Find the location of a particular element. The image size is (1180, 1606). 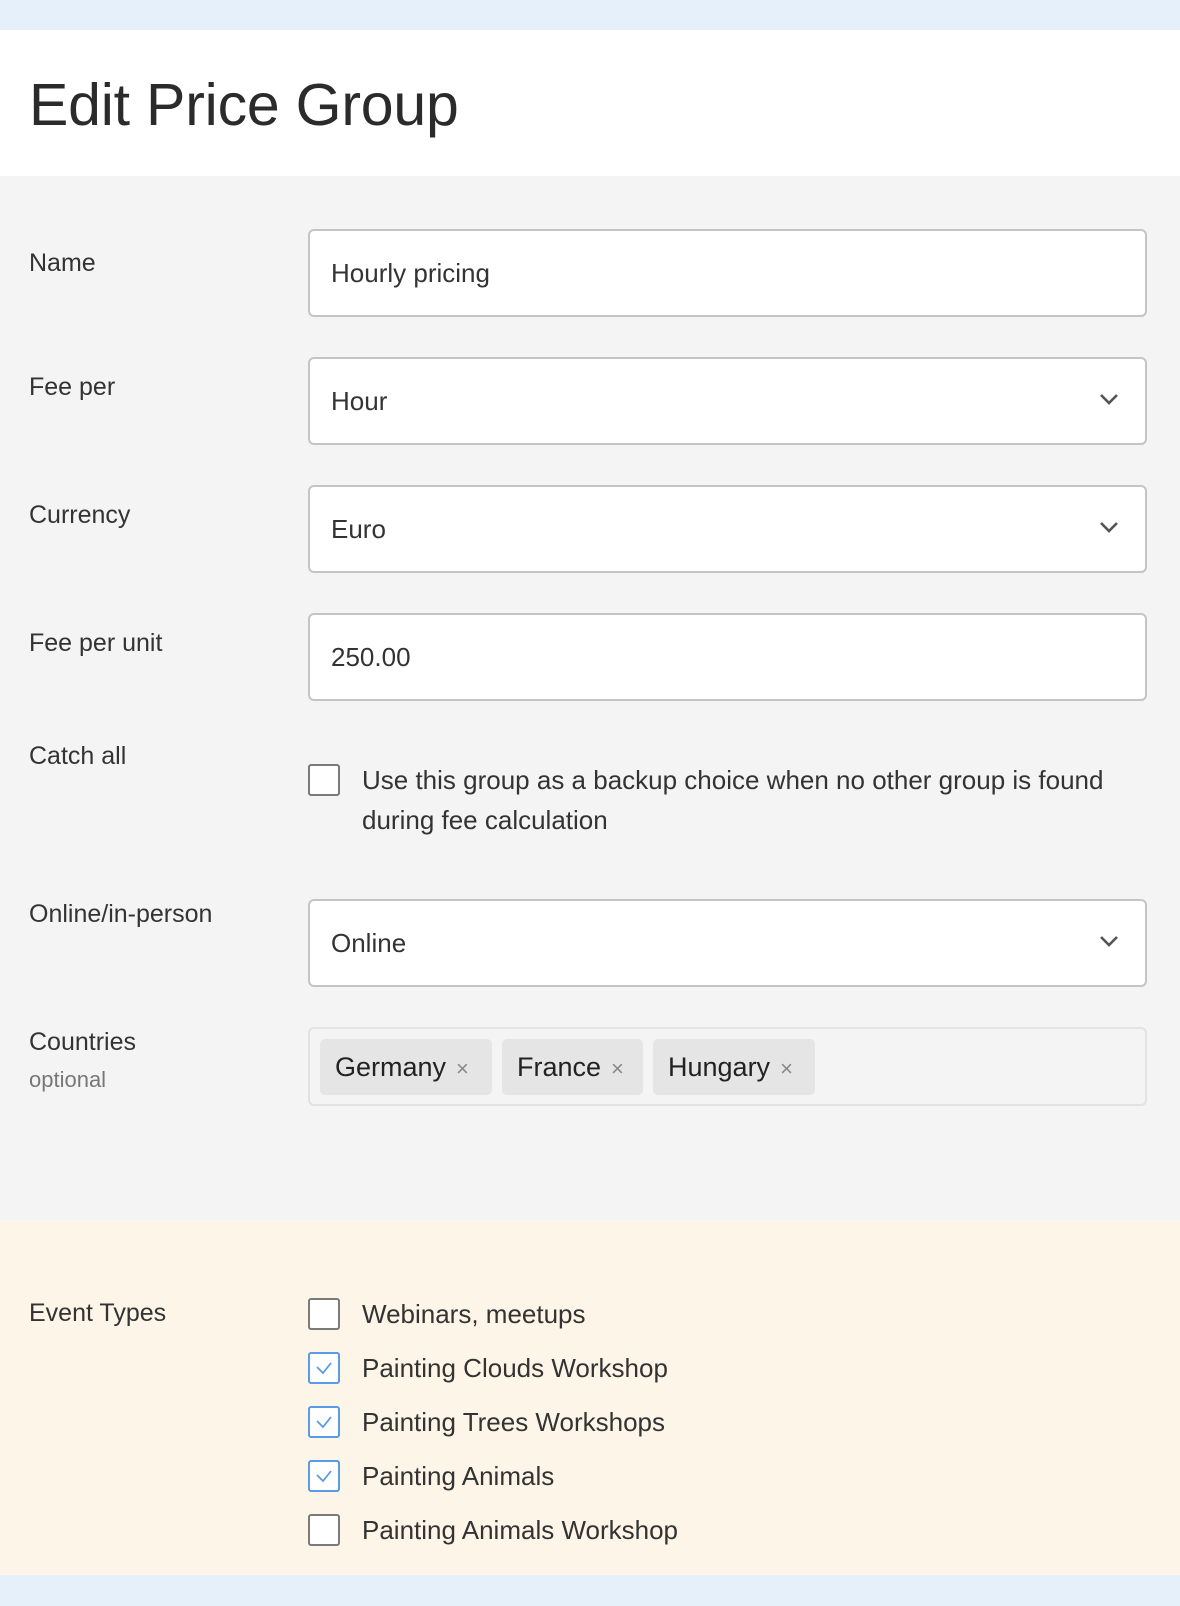

fee-per-label: Fee per is located at coordinates (72, 387).